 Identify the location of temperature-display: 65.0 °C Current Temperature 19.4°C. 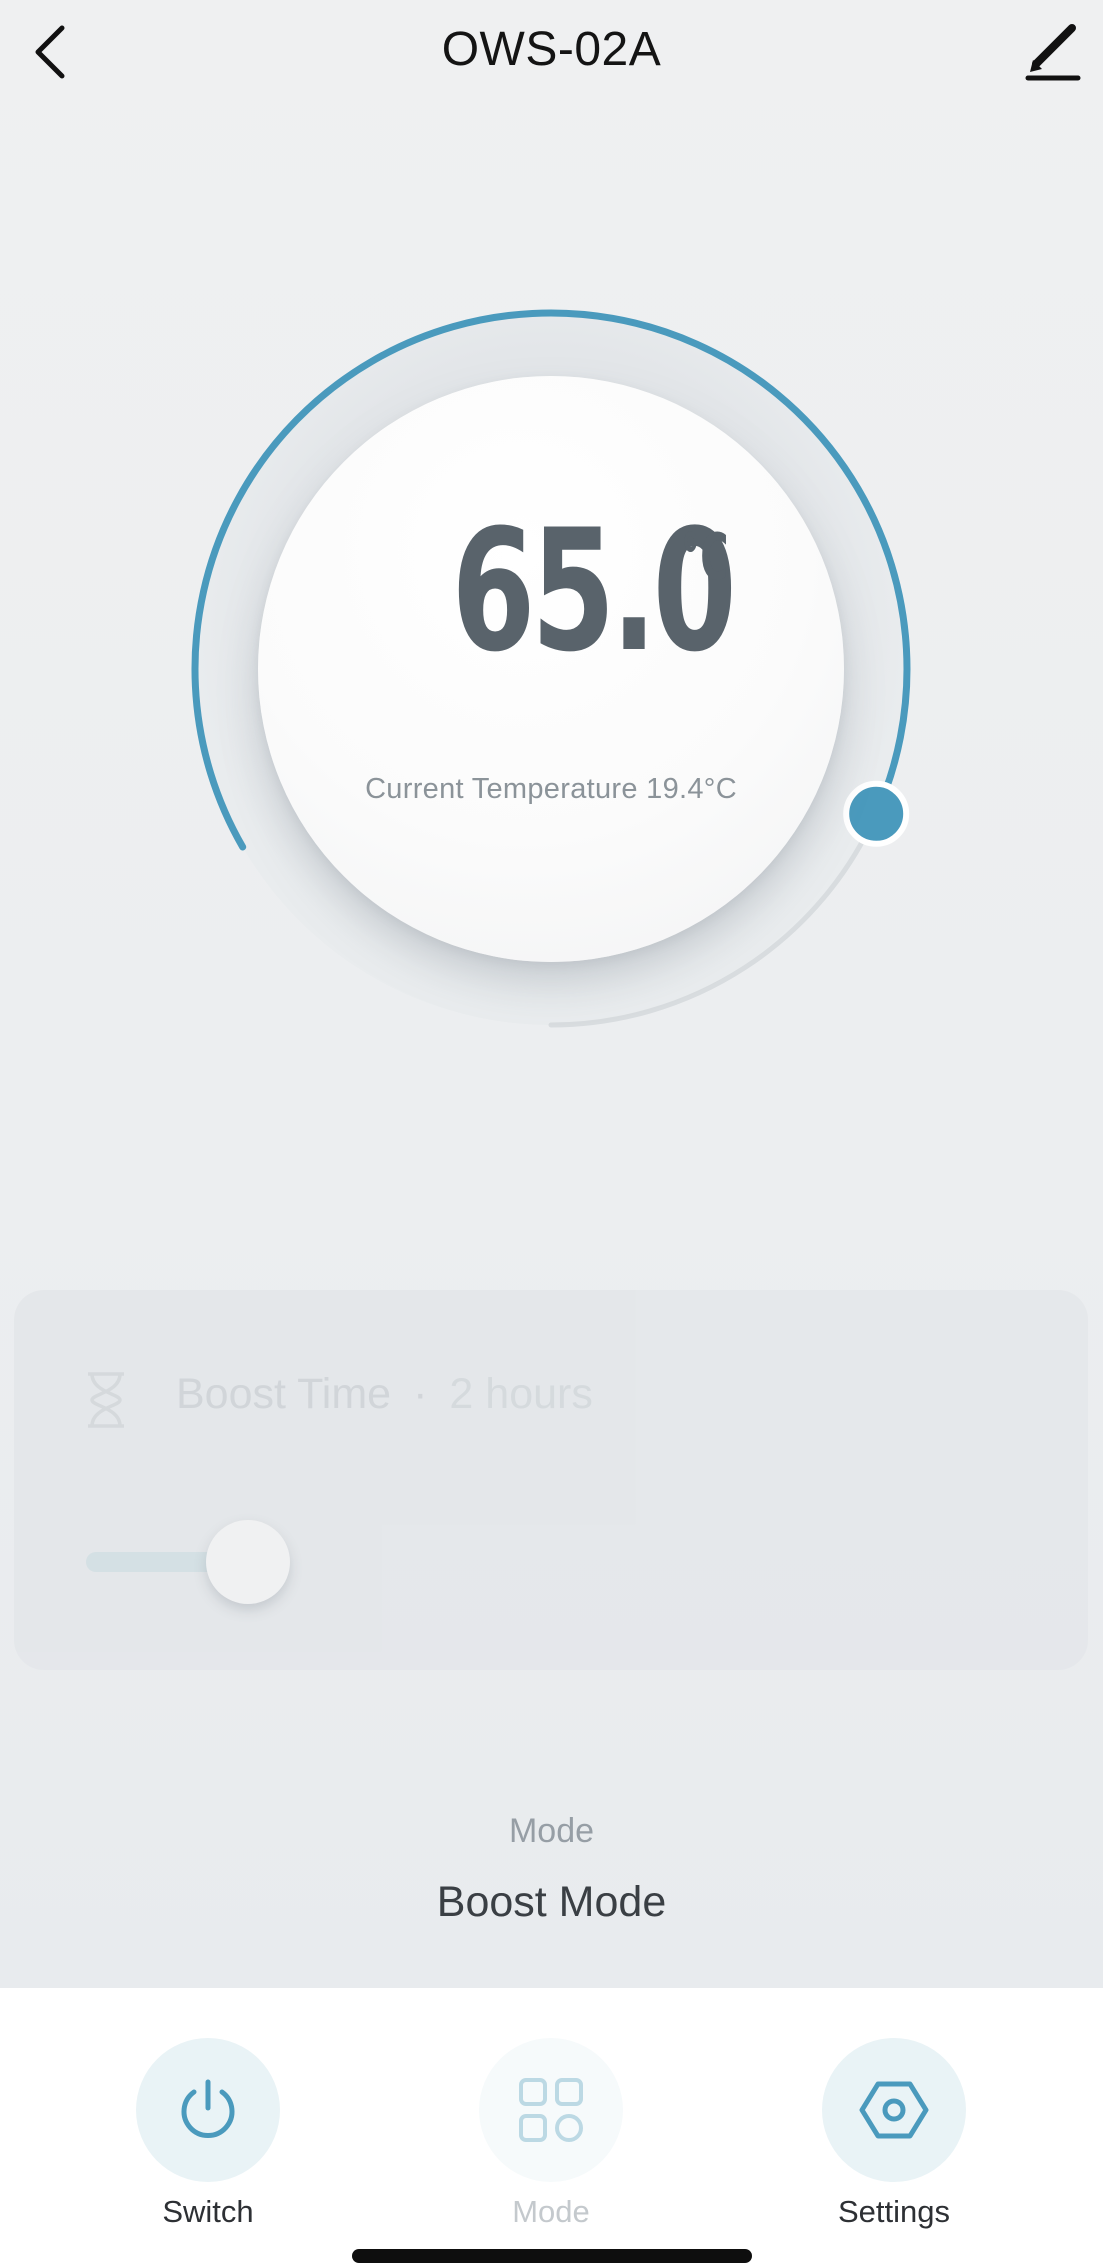
(551, 669).